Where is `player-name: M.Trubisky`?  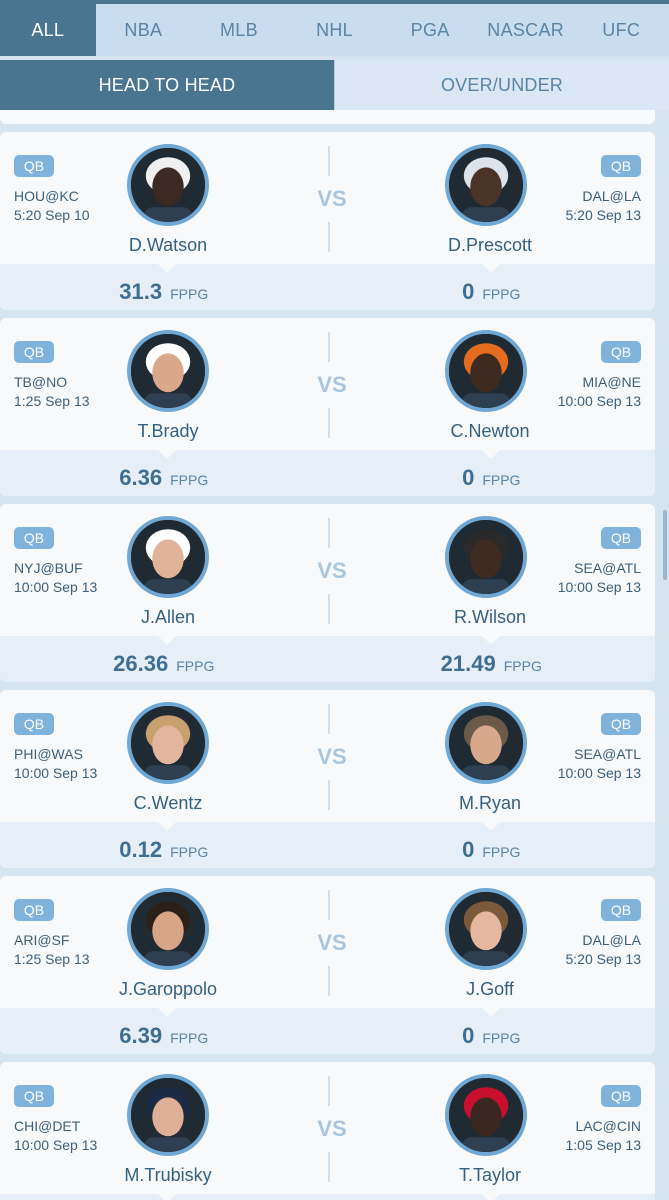
player-name: M.Trubisky is located at coordinates (168, 1175).